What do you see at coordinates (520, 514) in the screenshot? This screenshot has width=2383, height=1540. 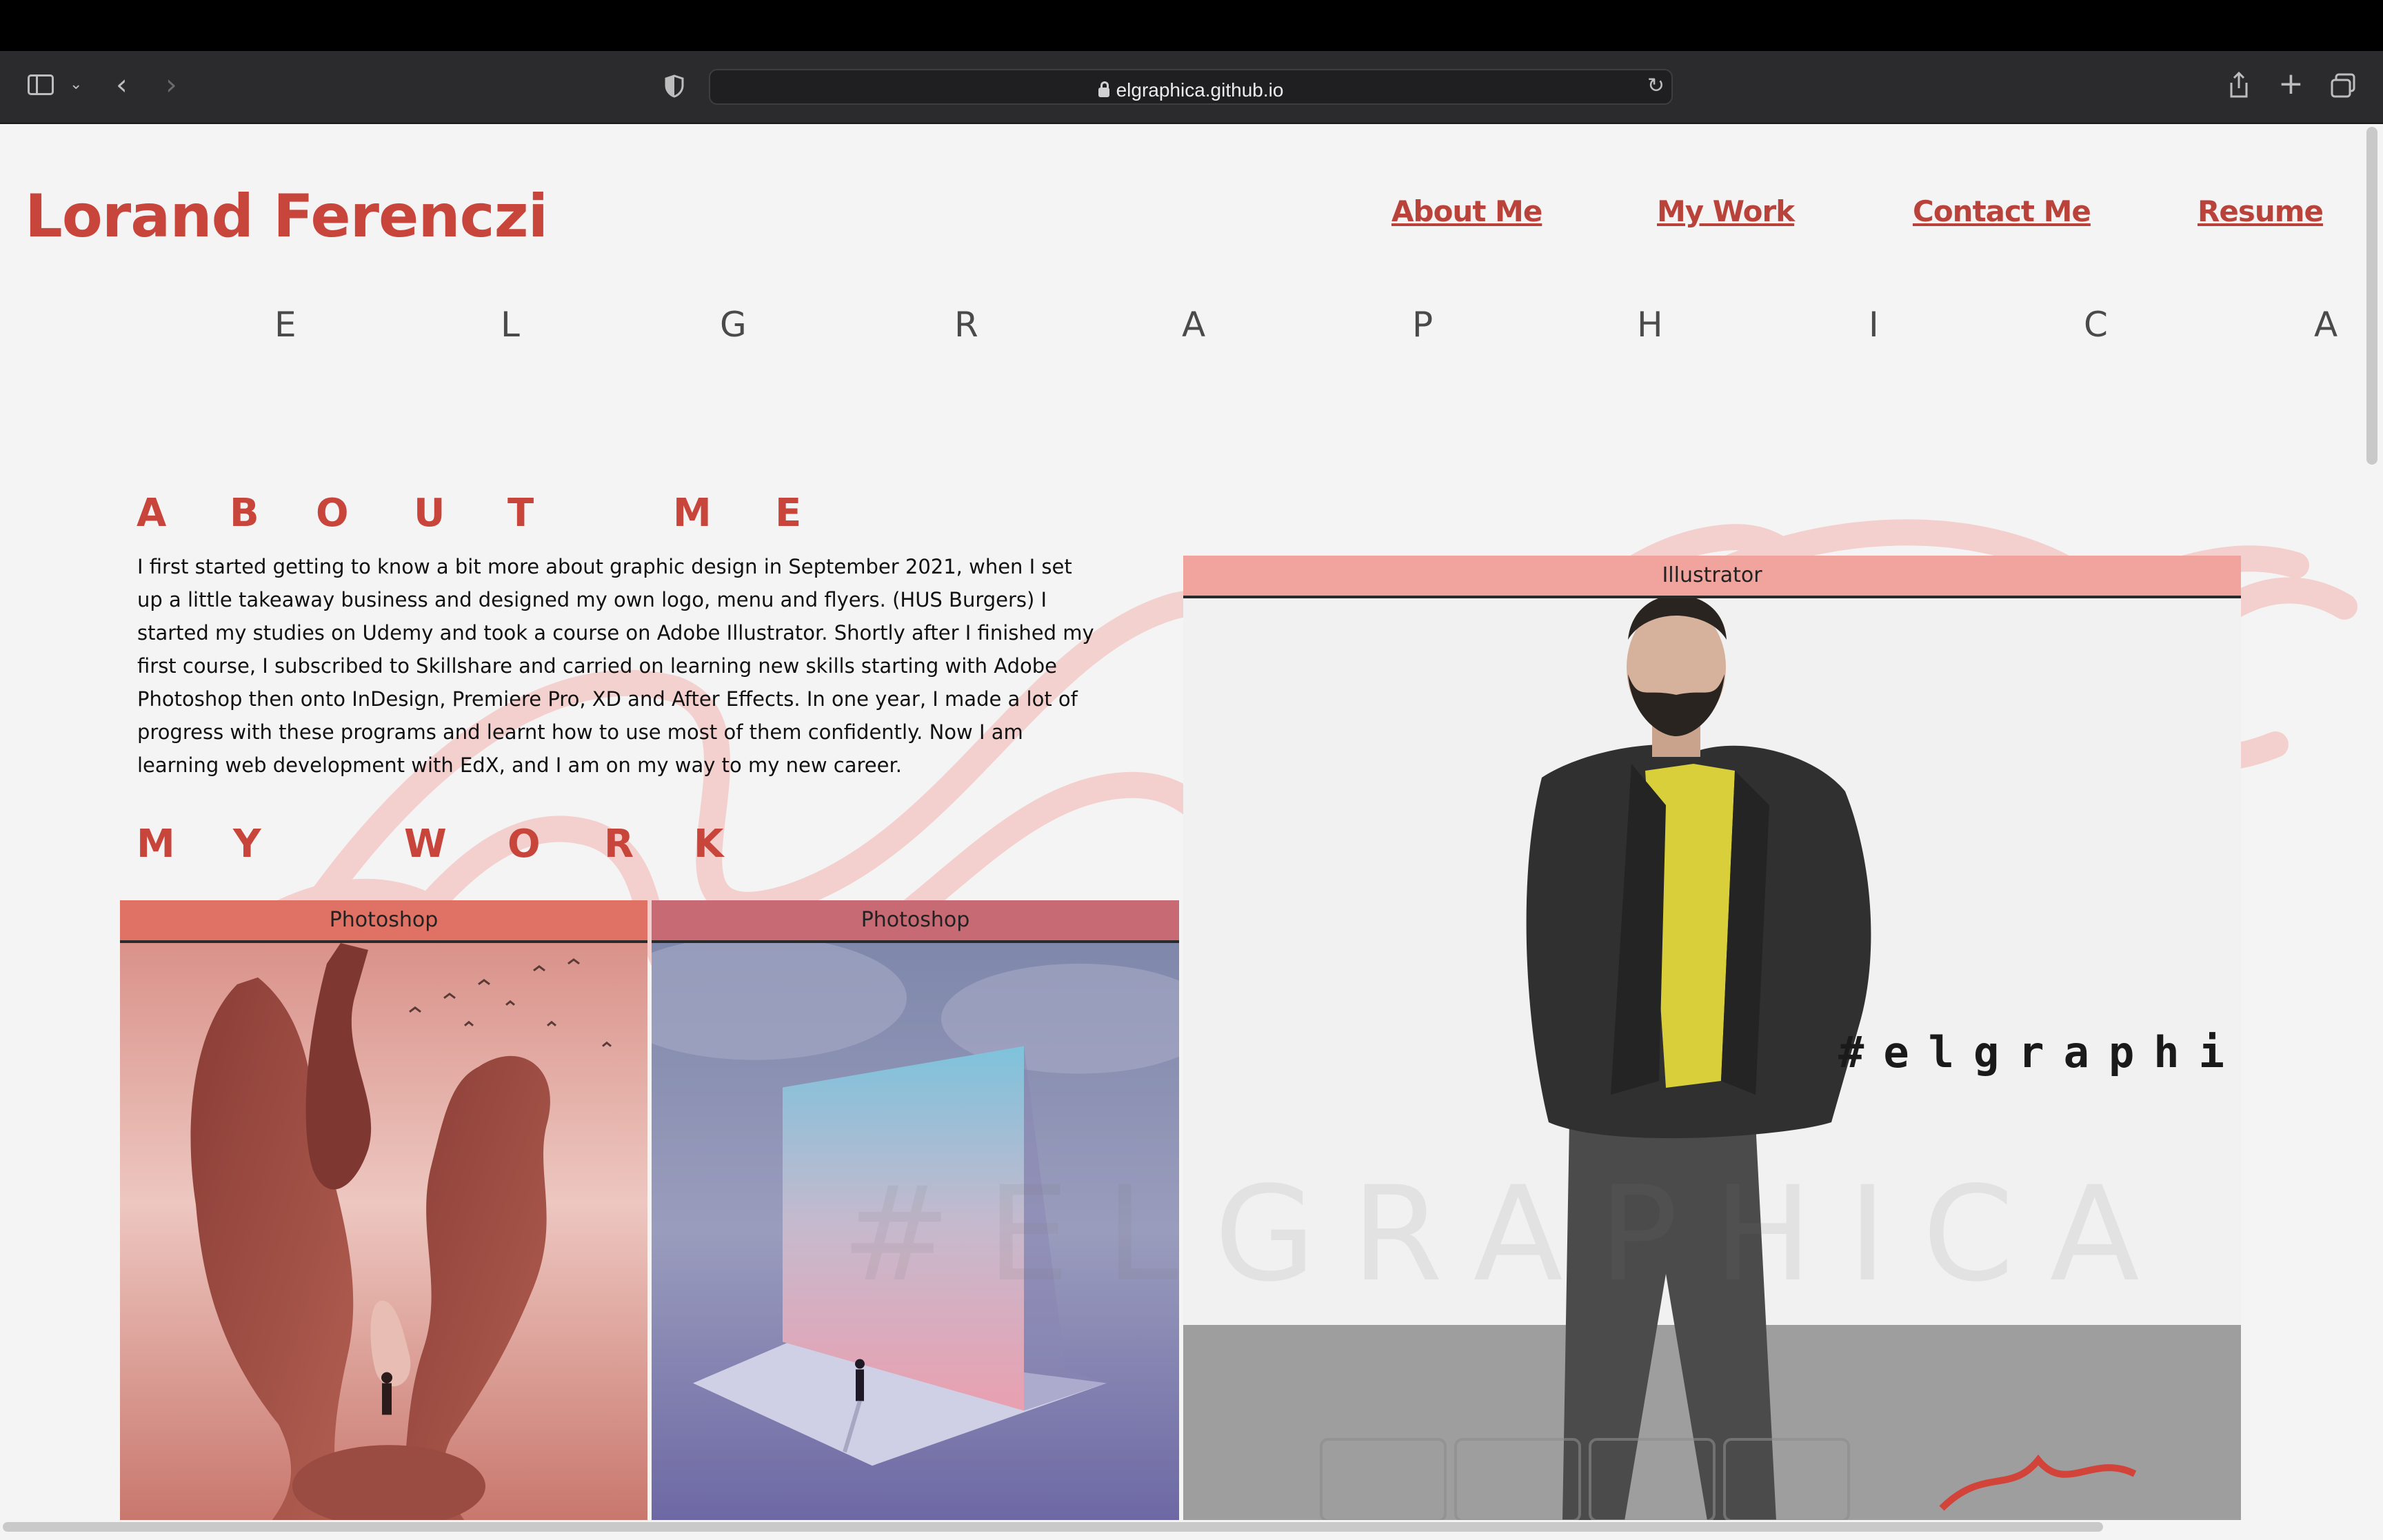 I see `heading-letter: T` at bounding box center [520, 514].